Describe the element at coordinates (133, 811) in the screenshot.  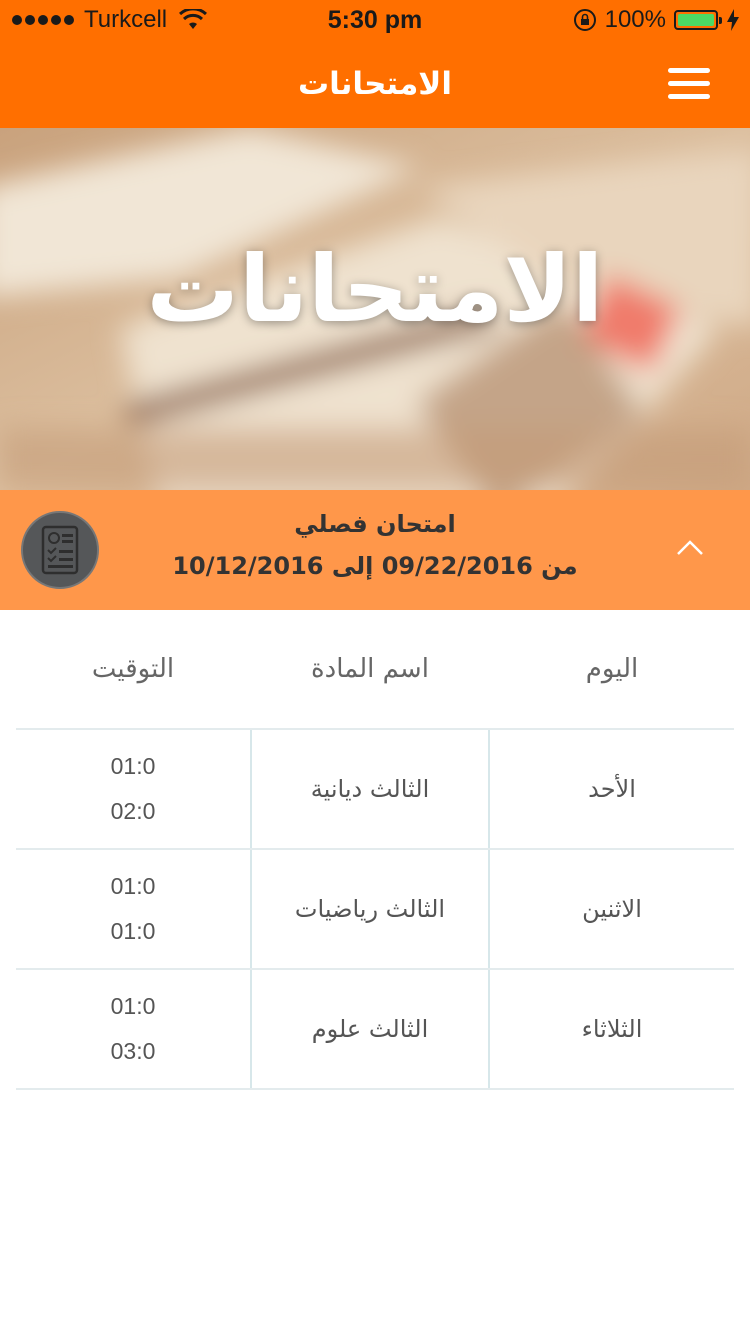
I see `end-time: 02:0` at that location.